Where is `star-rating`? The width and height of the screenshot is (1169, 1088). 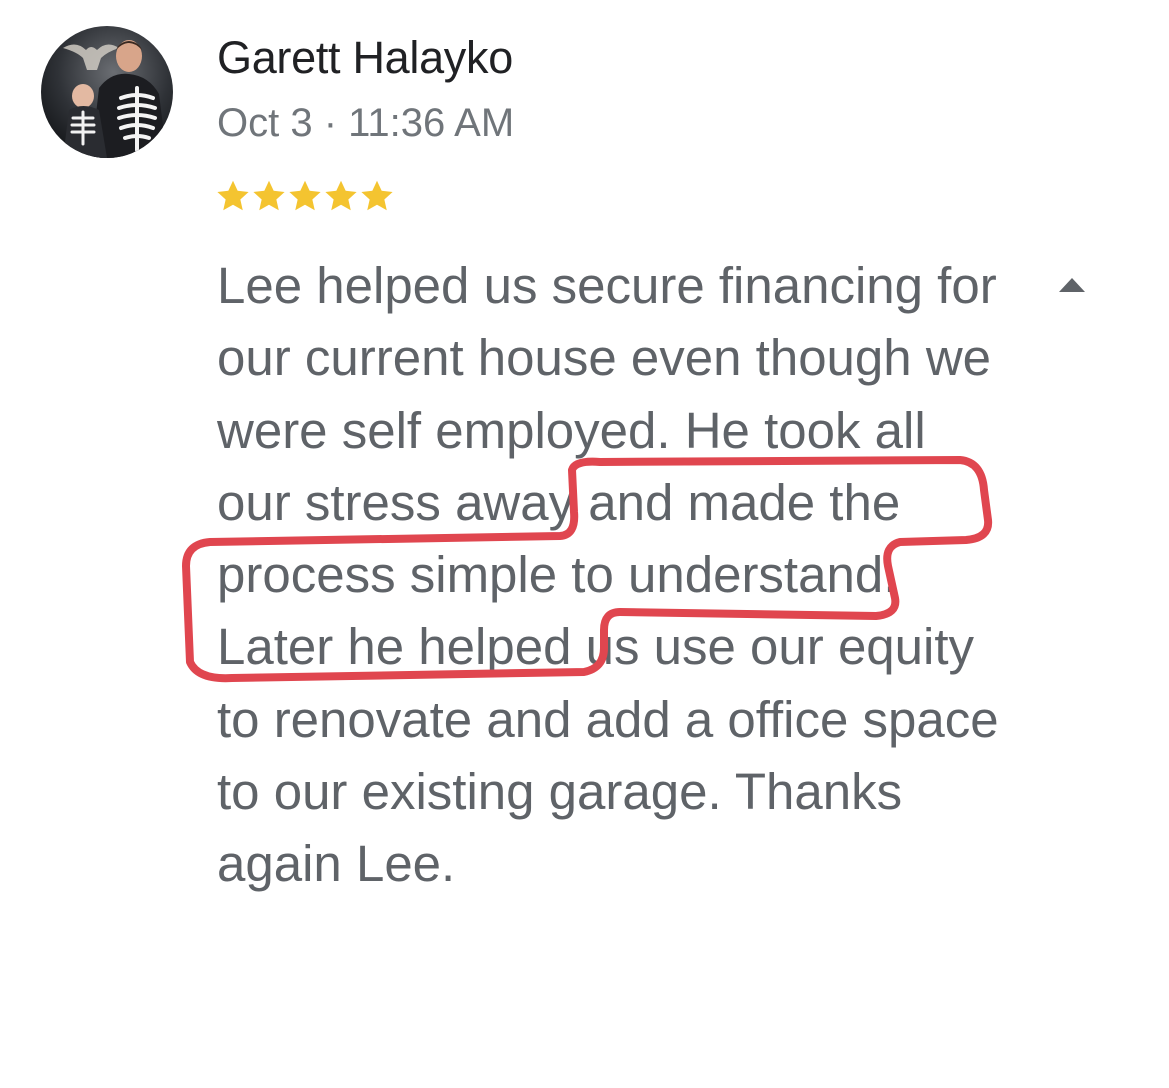 star-rating is located at coordinates (305, 196).